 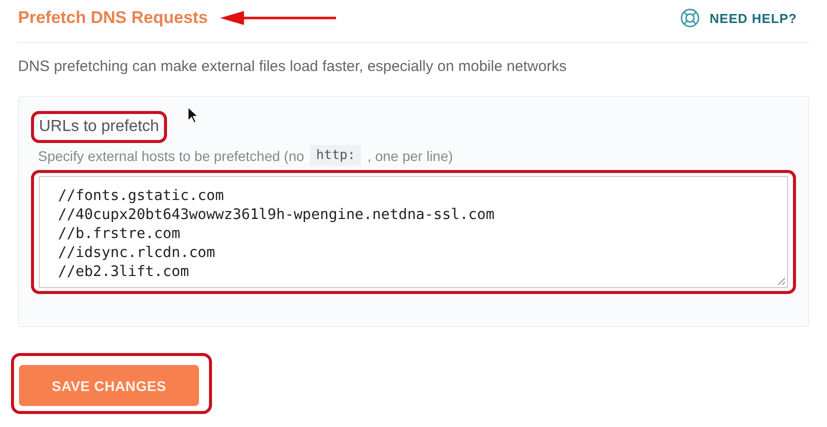 I want to click on hint-text: , one per line), so click(x=410, y=156).